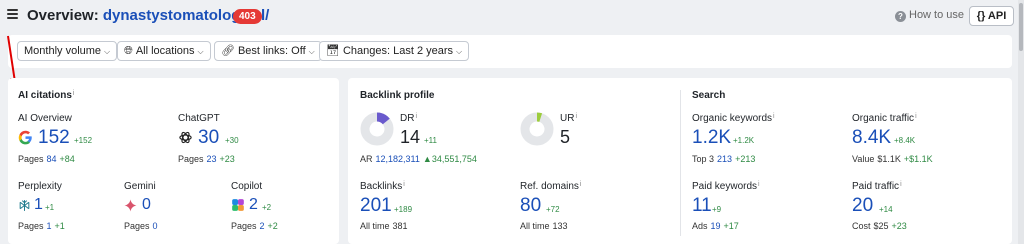 The image size is (1024, 244). What do you see at coordinates (537, 129) in the screenshot?
I see `ur-donut-chart` at bounding box center [537, 129].